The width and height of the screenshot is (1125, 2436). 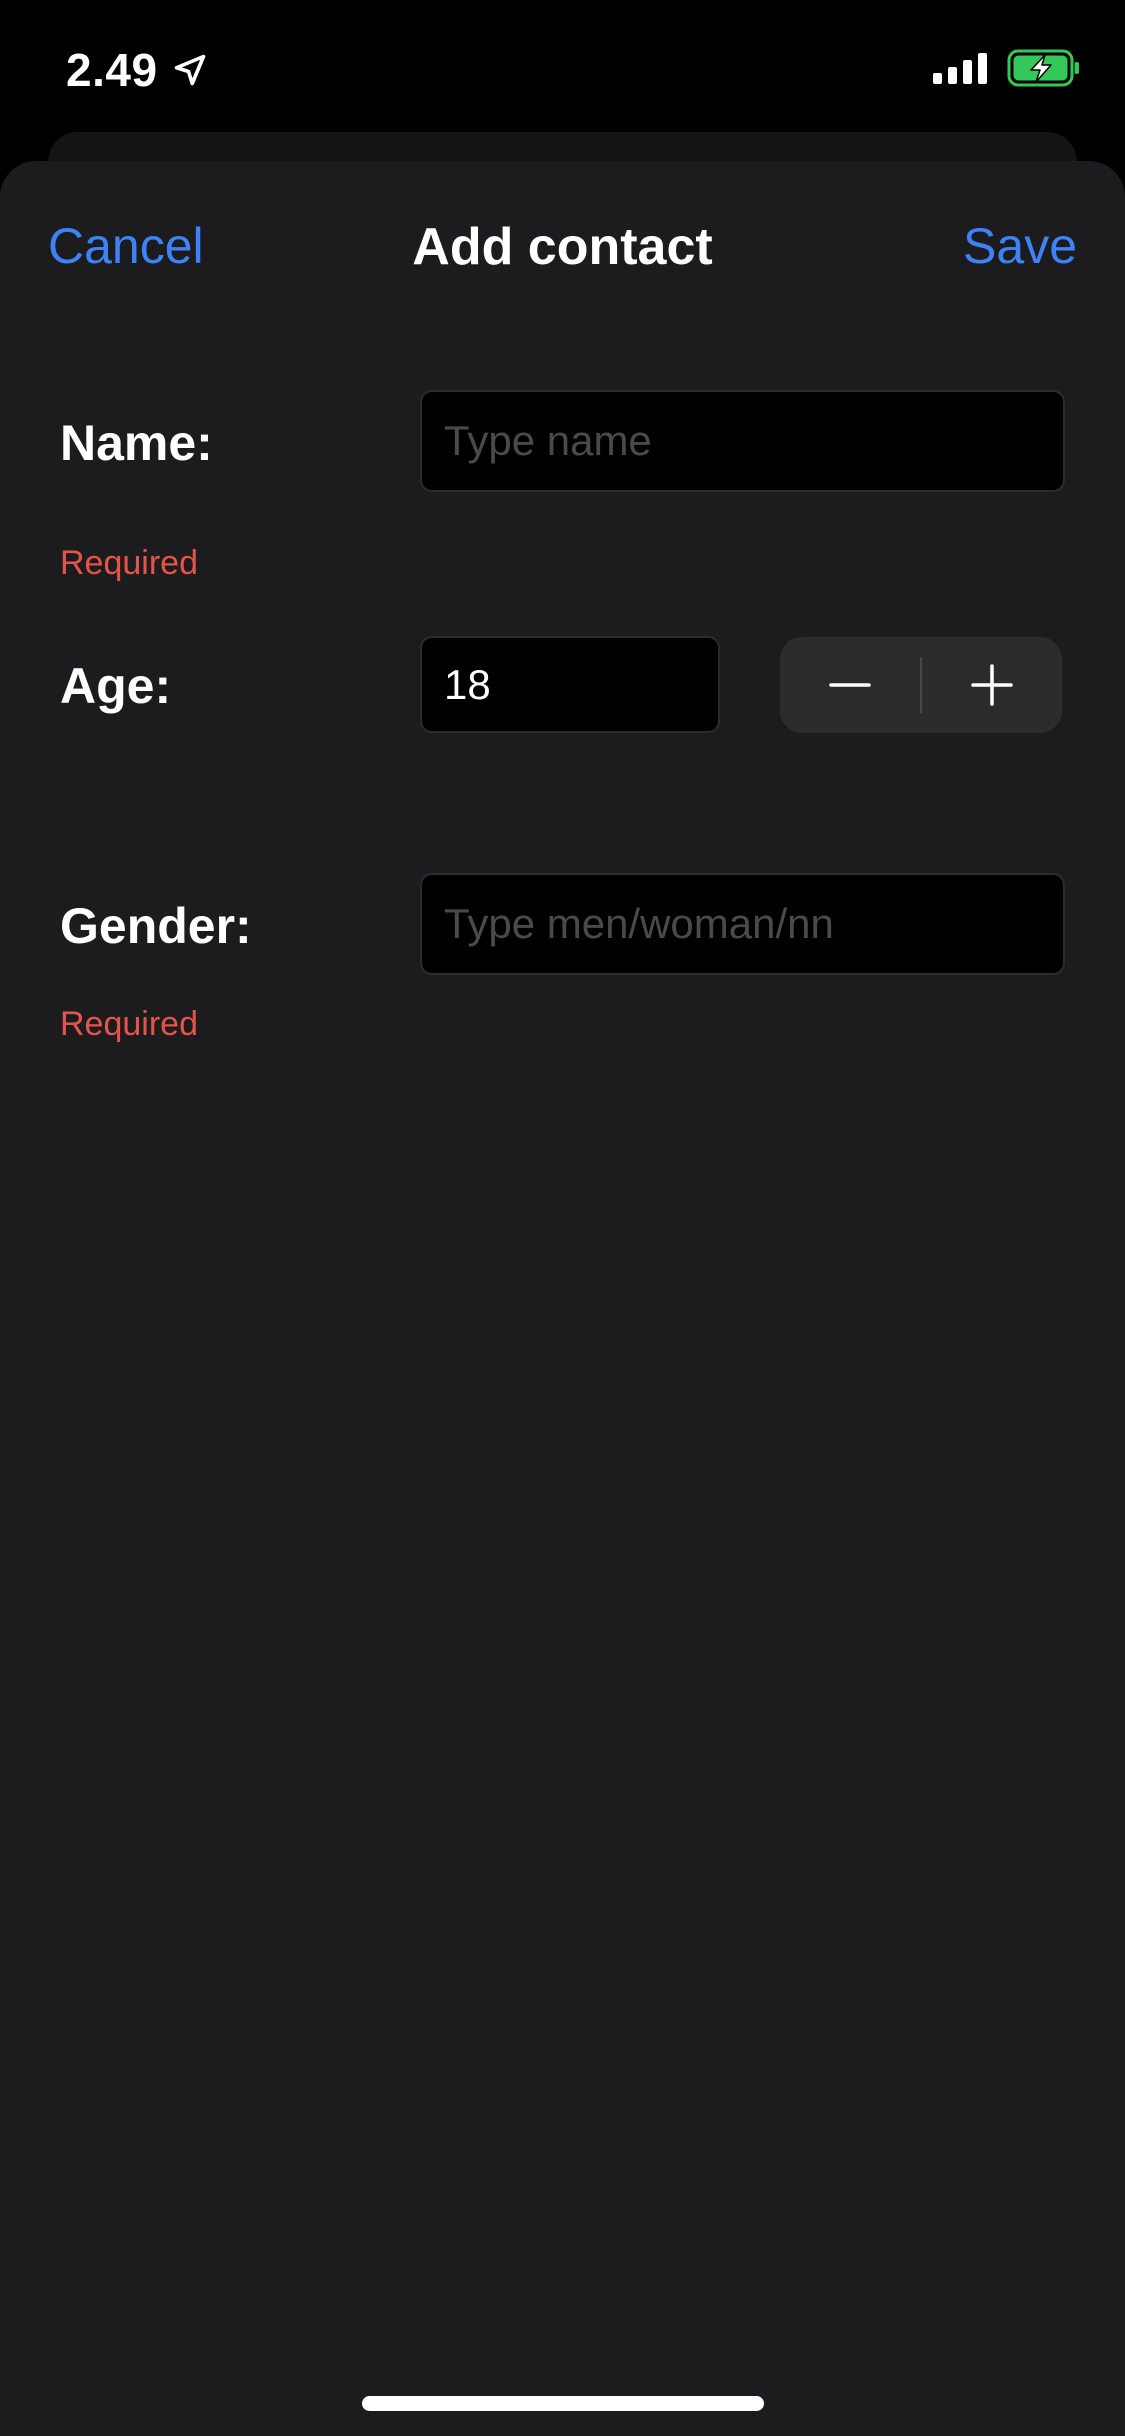 I want to click on plus-icon, so click(x=992, y=685).